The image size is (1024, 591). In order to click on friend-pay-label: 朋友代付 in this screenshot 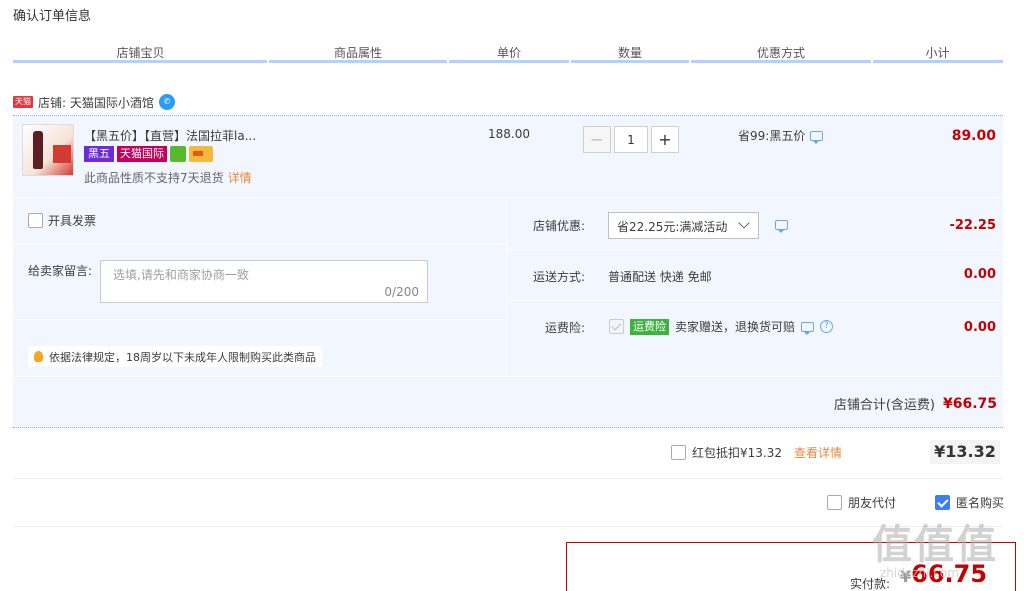, I will do `click(872, 503)`.